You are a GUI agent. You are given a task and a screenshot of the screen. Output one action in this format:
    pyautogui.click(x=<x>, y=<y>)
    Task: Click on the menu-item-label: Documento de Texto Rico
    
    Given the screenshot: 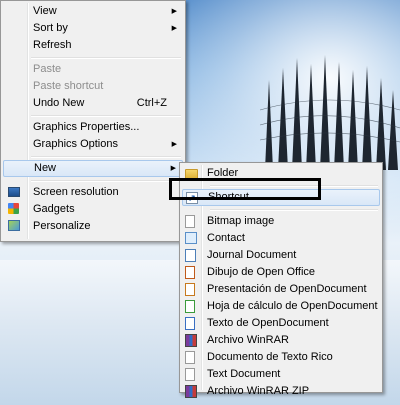 What is the action you would take?
    pyautogui.click(x=270, y=357)
    